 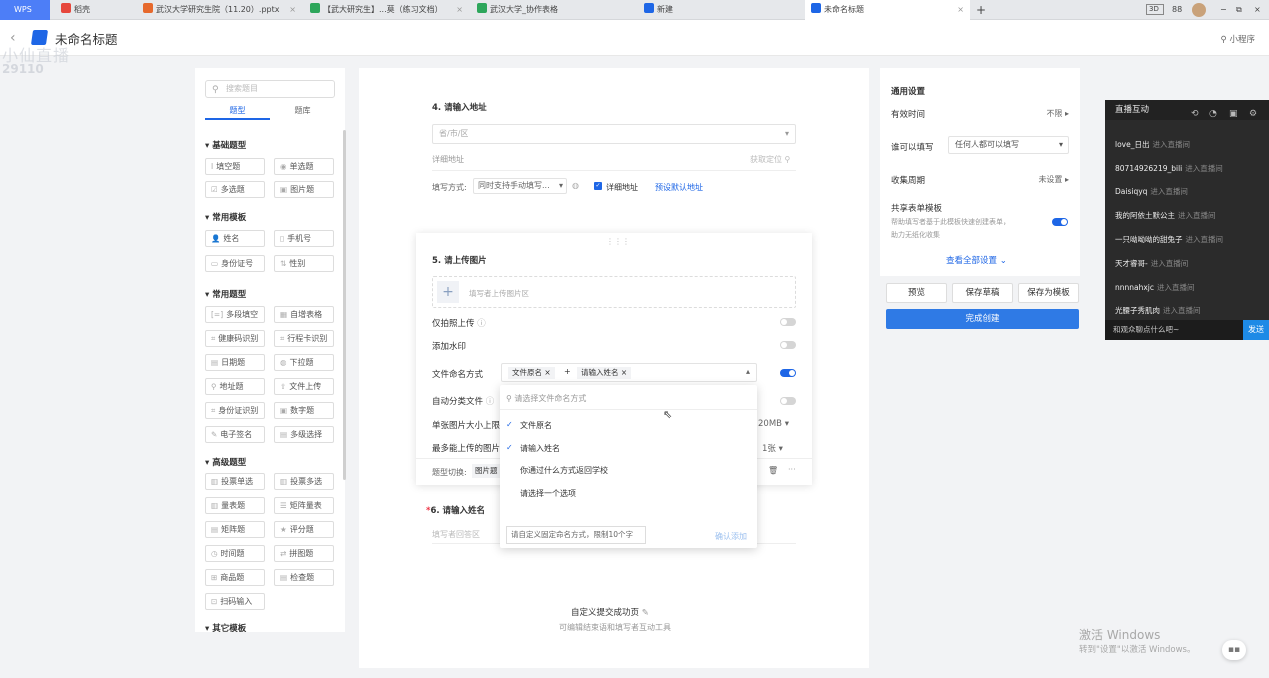 What do you see at coordinates (235, 577) in the screenshot?
I see `type-product: ⊞ 商品题` at bounding box center [235, 577].